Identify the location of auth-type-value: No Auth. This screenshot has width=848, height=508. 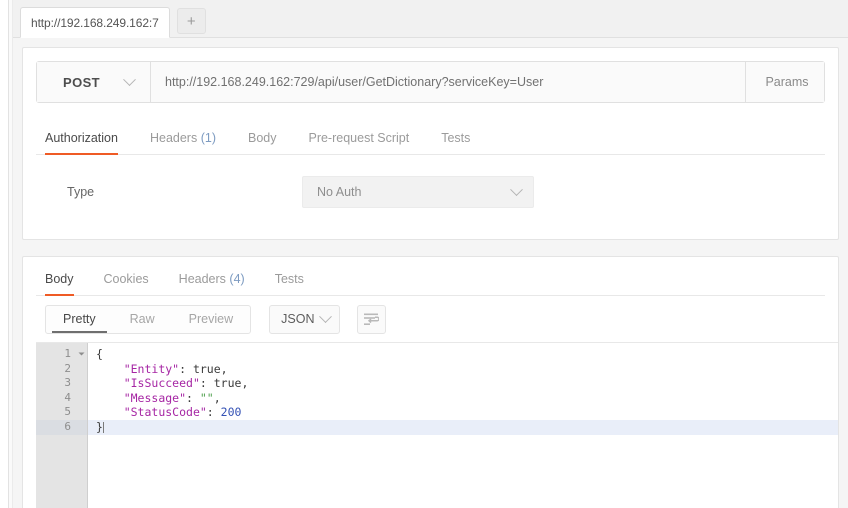
(339, 192).